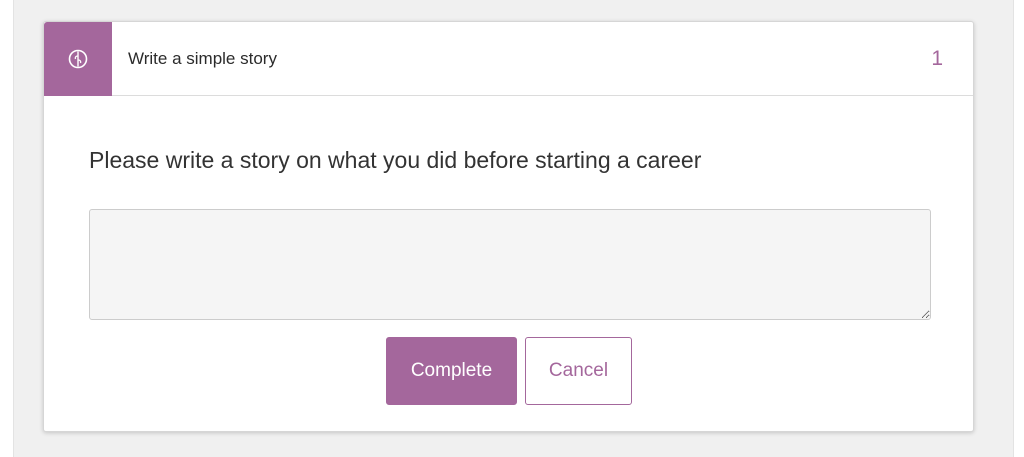 The width and height of the screenshot is (1024, 457). What do you see at coordinates (937, 58) in the screenshot?
I see `task-count: 1` at bounding box center [937, 58].